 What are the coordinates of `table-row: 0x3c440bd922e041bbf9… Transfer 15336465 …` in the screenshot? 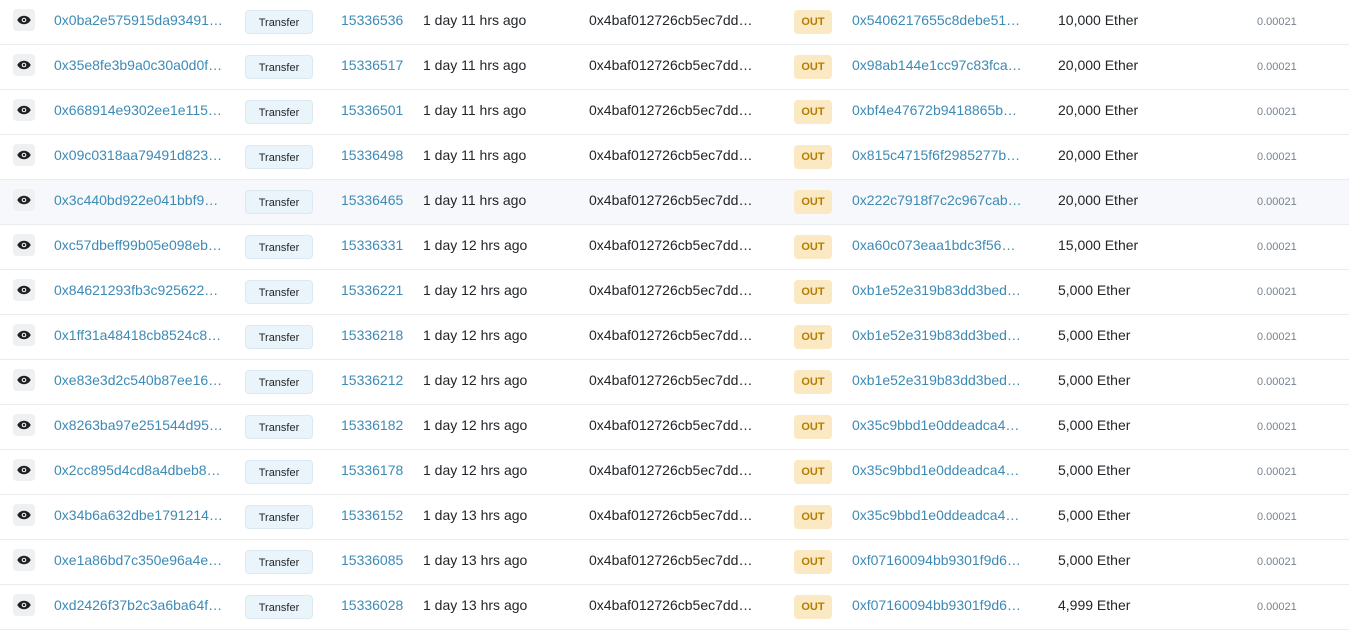 It's located at (674, 202).